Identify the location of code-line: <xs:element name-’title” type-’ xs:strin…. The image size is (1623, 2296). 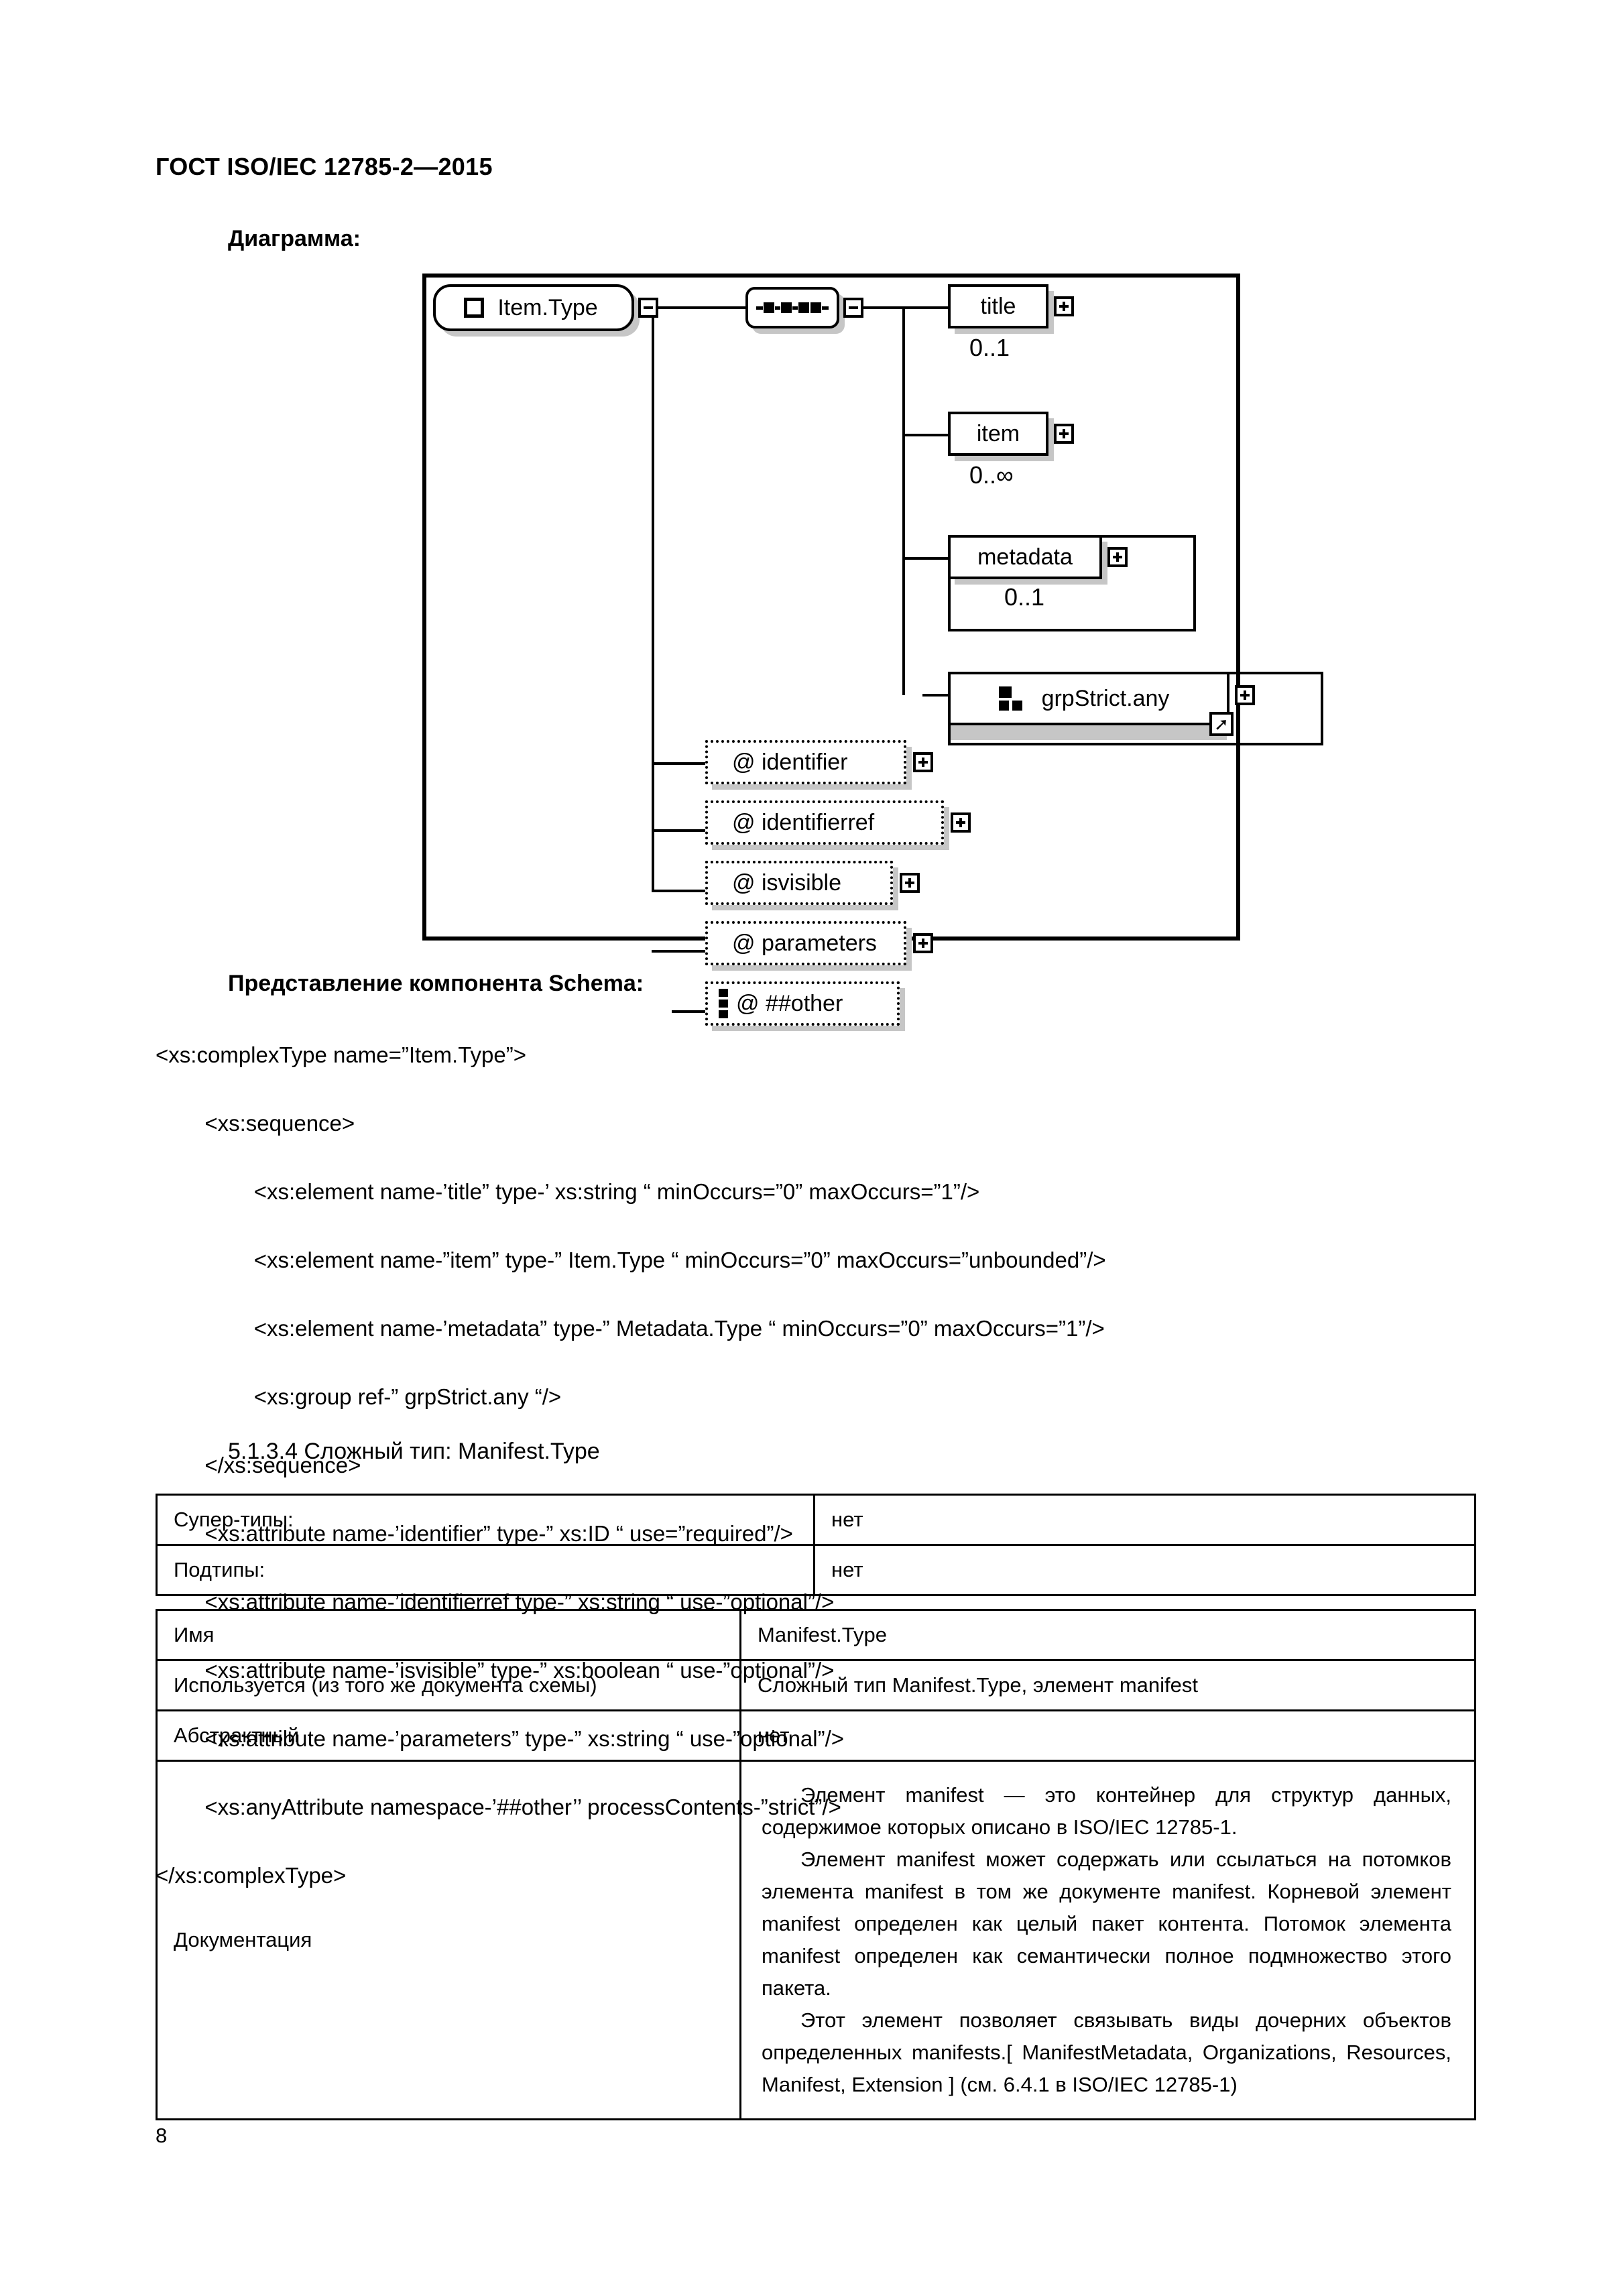
(568, 1191).